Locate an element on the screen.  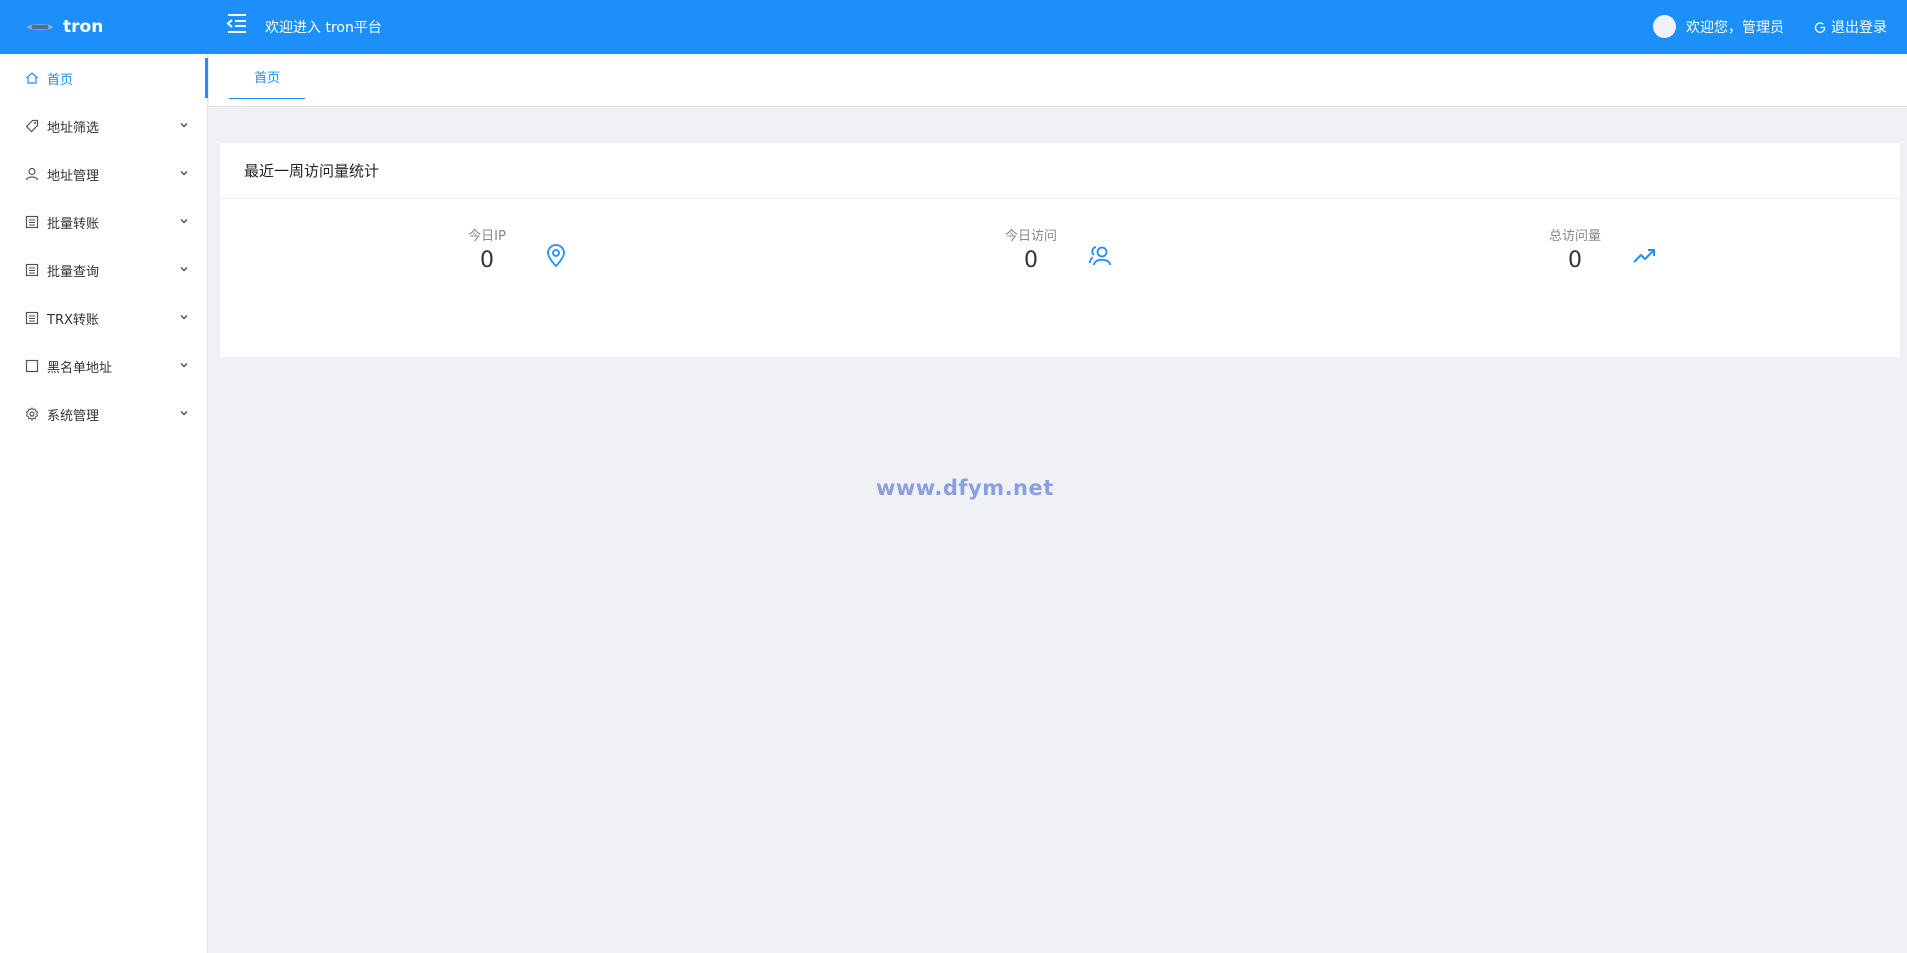
logout-button: 退出登录 is located at coordinates (1850, 27).